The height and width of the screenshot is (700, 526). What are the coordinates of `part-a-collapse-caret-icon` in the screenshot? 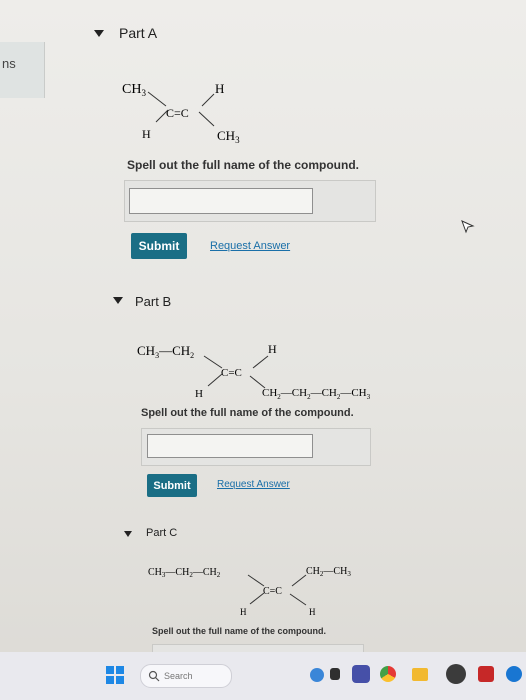 It's located at (99, 33).